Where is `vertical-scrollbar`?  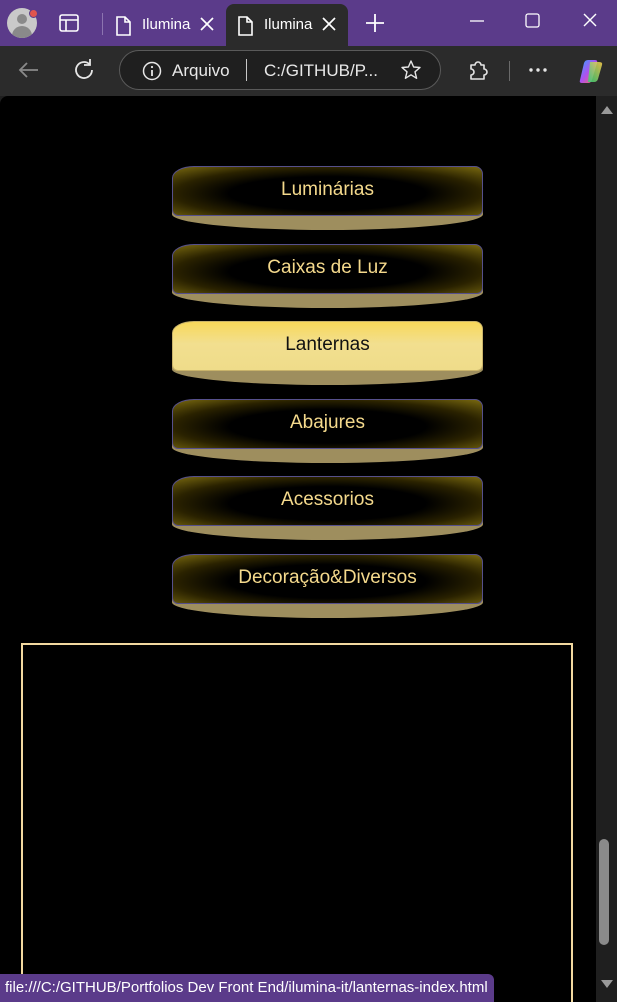
vertical-scrollbar is located at coordinates (606, 549).